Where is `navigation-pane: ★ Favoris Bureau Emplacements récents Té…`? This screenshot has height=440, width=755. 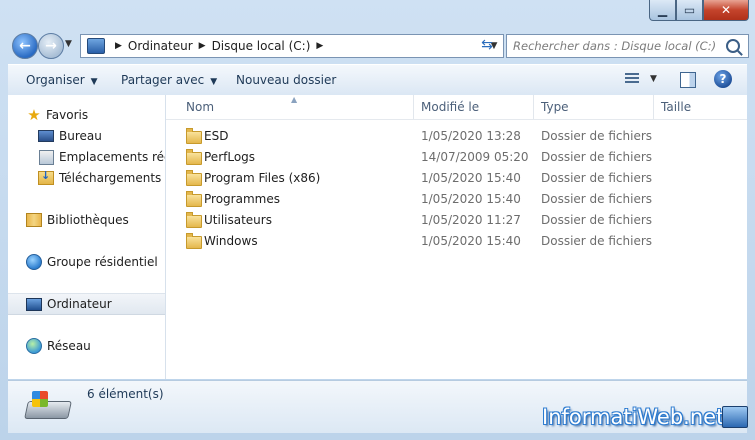 navigation-pane: ★ Favoris Bureau Emplacements récents Té… is located at coordinates (87, 237).